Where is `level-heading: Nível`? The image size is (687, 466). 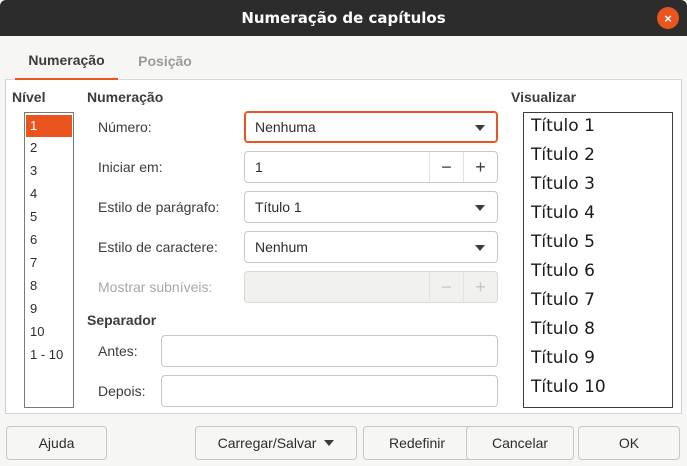
level-heading: Nível is located at coordinates (29, 97).